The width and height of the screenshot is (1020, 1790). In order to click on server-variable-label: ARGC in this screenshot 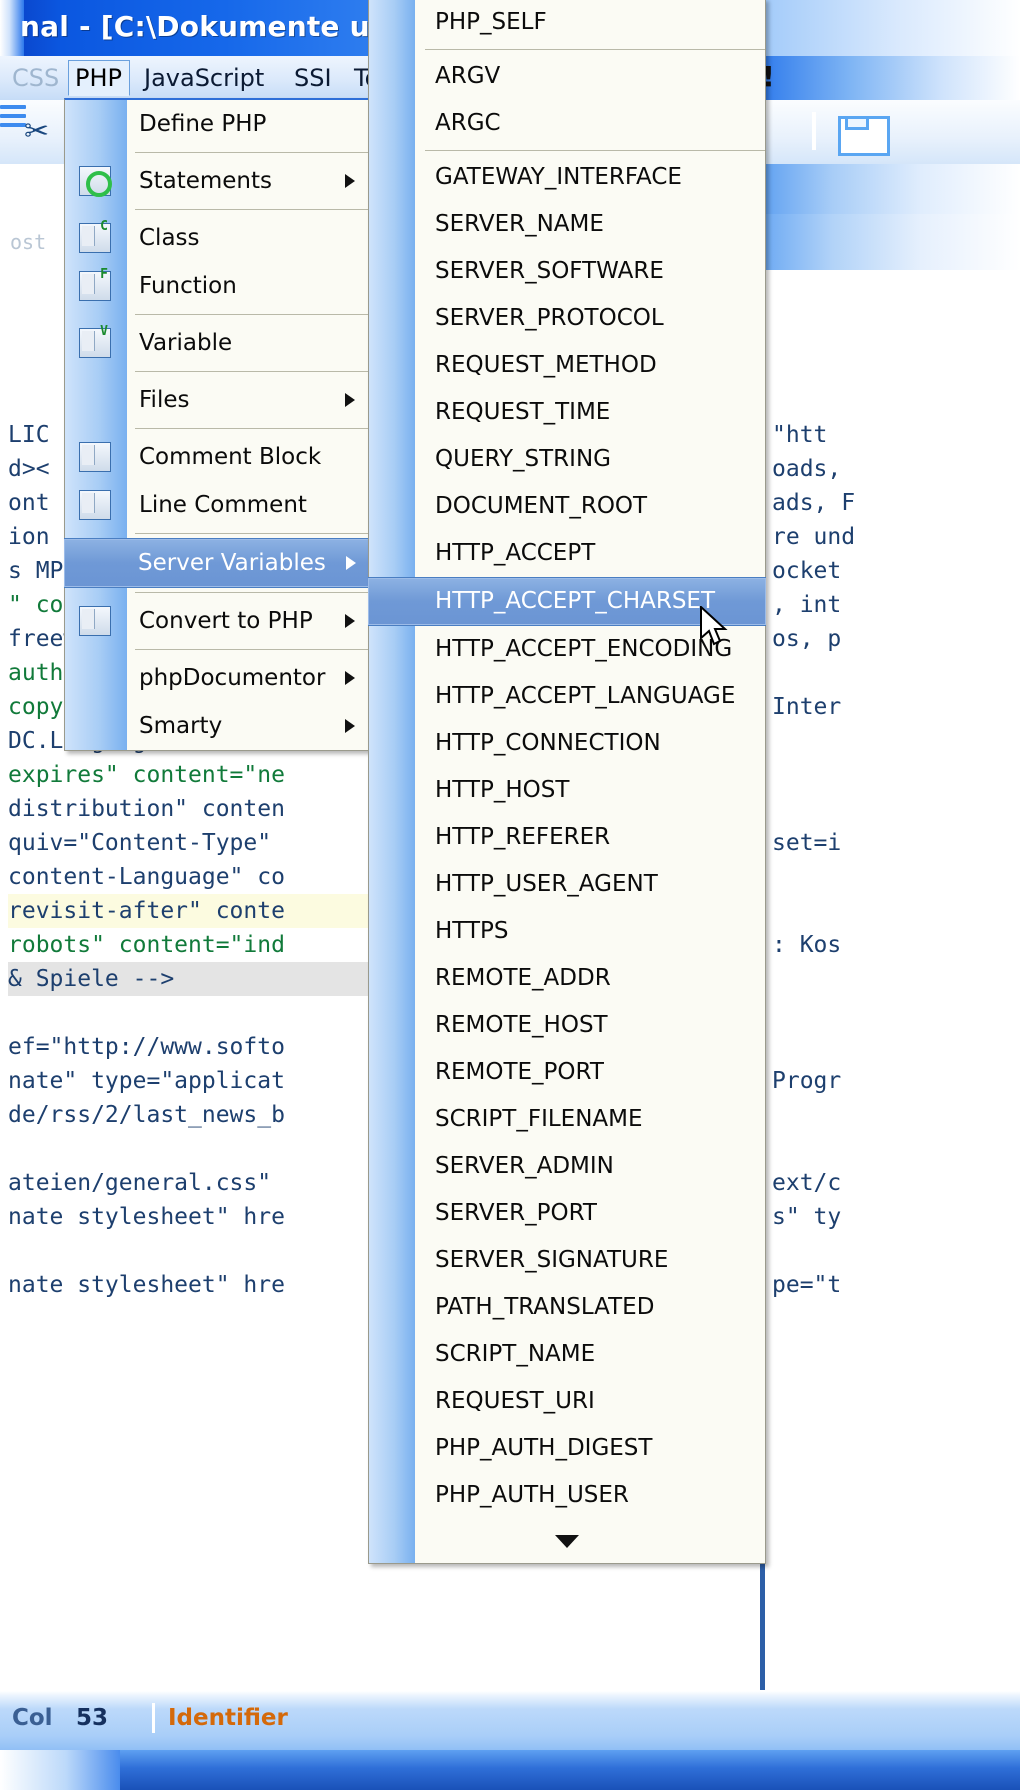, I will do `click(468, 123)`.